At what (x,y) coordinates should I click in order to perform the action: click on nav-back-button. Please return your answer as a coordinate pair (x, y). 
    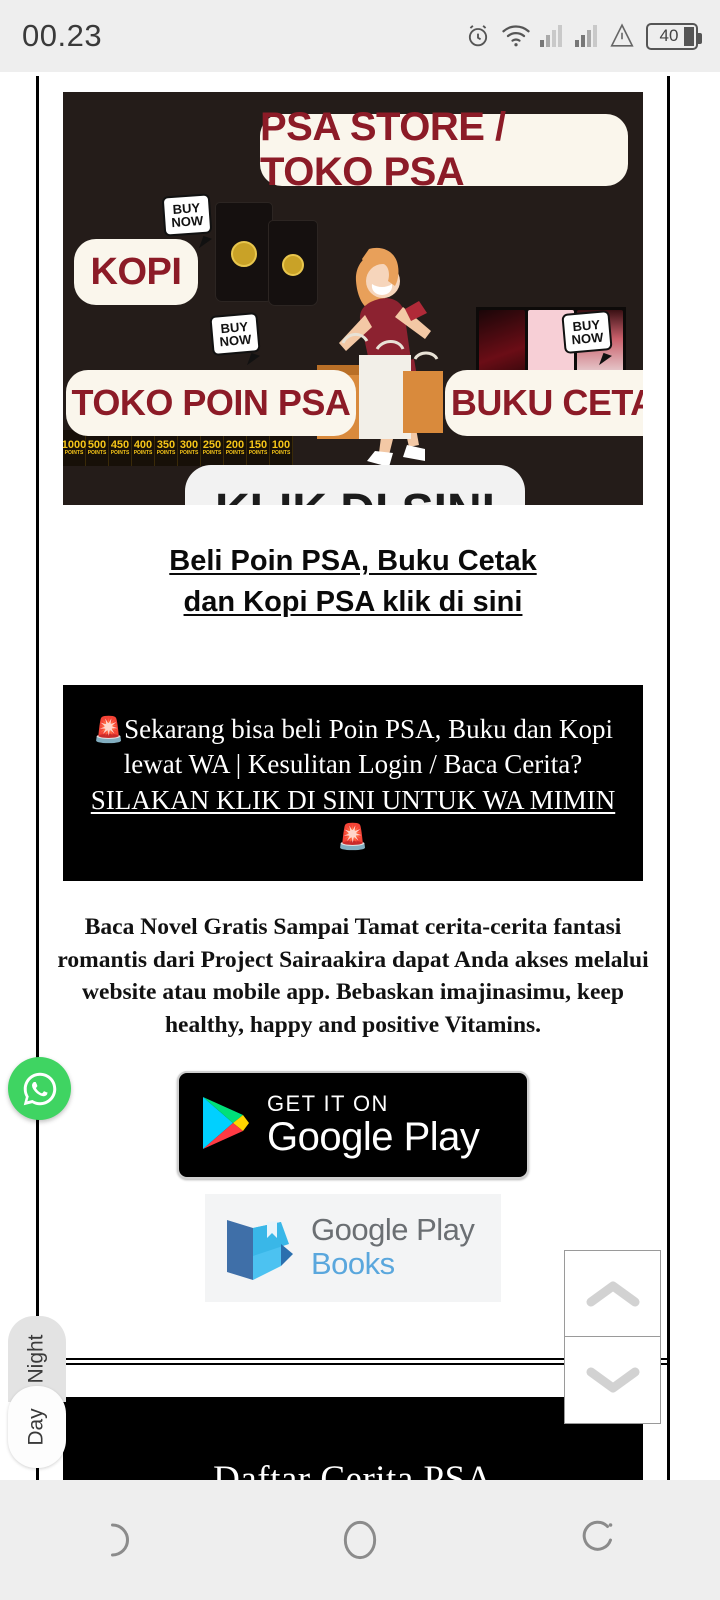
    Looking at the image, I should click on (120, 1540).